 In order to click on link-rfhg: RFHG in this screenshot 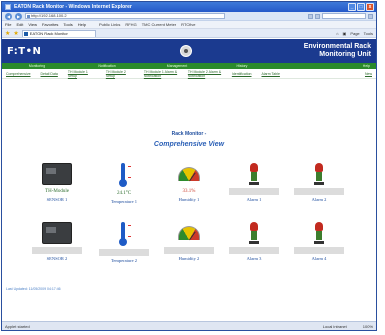, I will do `click(130, 24)`.